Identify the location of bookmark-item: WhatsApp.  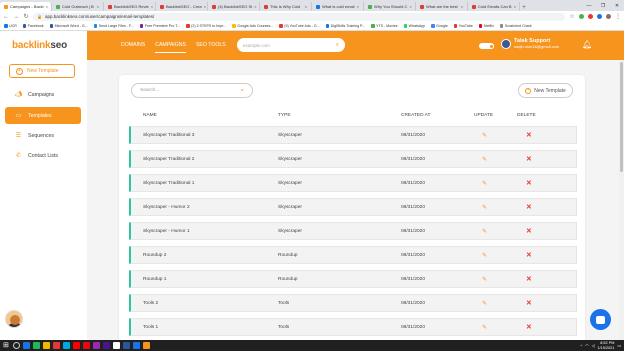
(414, 26).